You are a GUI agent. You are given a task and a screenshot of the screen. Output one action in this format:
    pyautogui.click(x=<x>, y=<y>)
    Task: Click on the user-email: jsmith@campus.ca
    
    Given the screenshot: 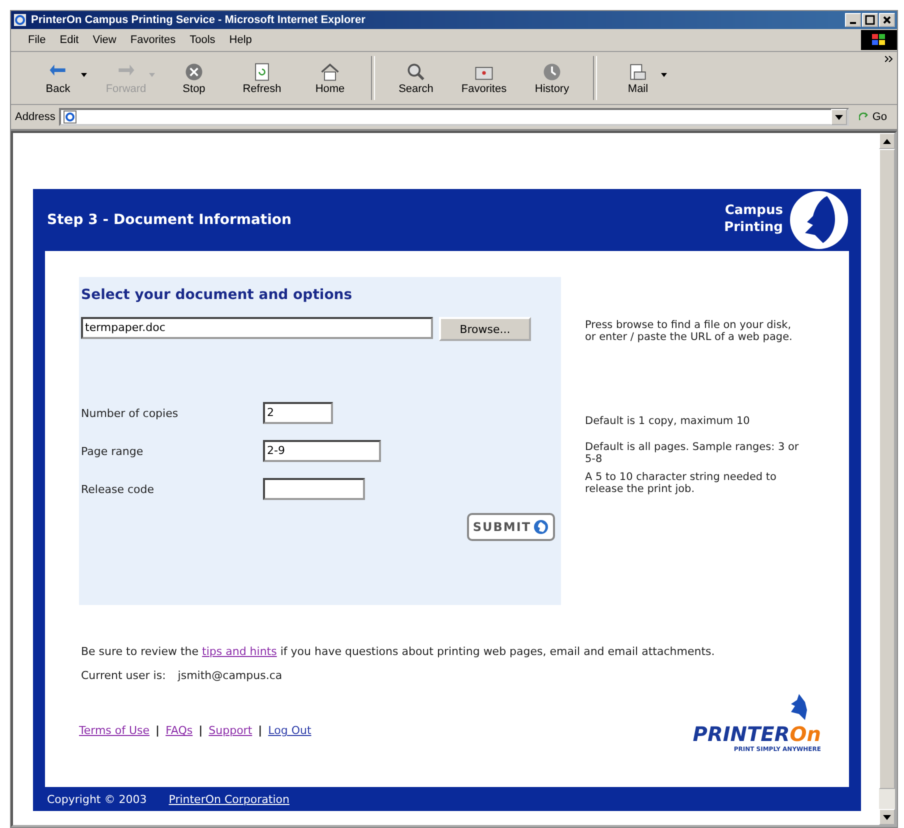 What is the action you would take?
    pyautogui.click(x=230, y=675)
    